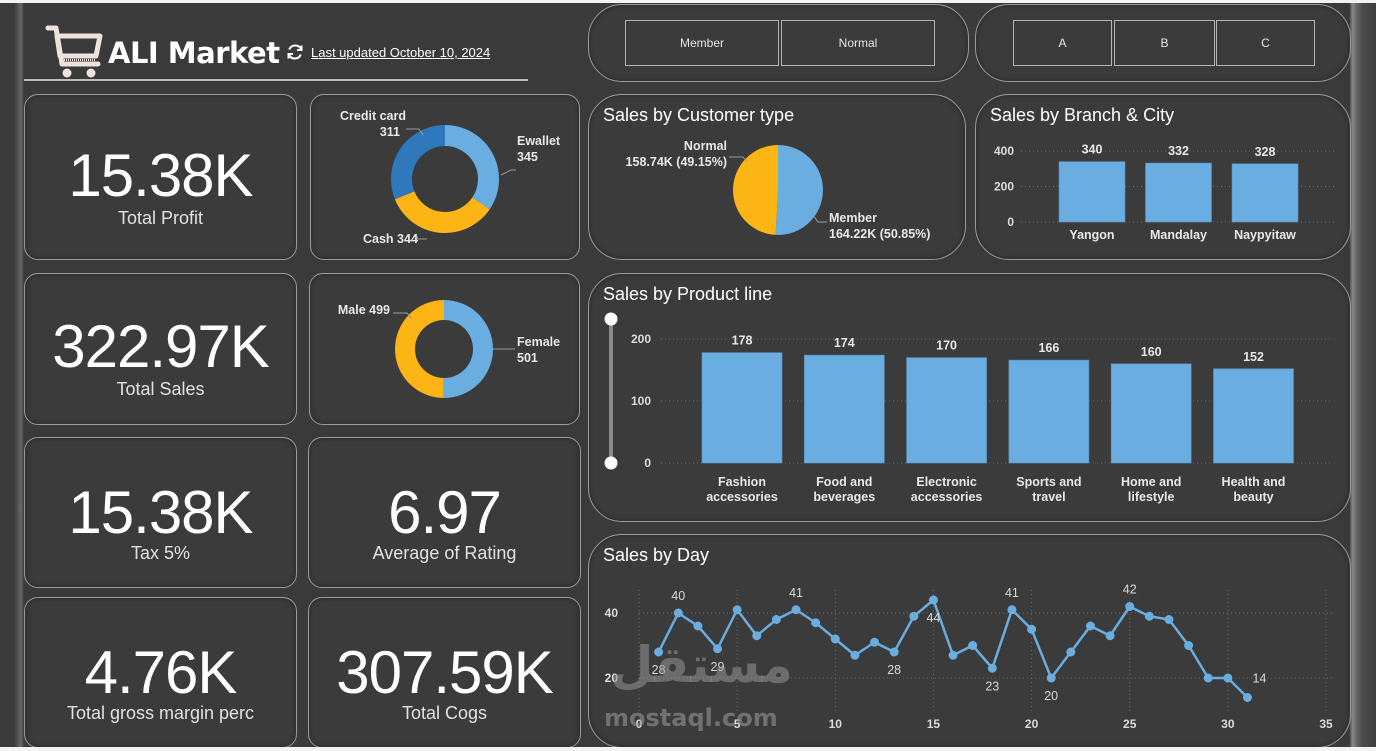  Describe the element at coordinates (678, 596) in the screenshot. I see `data-label: 40` at that location.